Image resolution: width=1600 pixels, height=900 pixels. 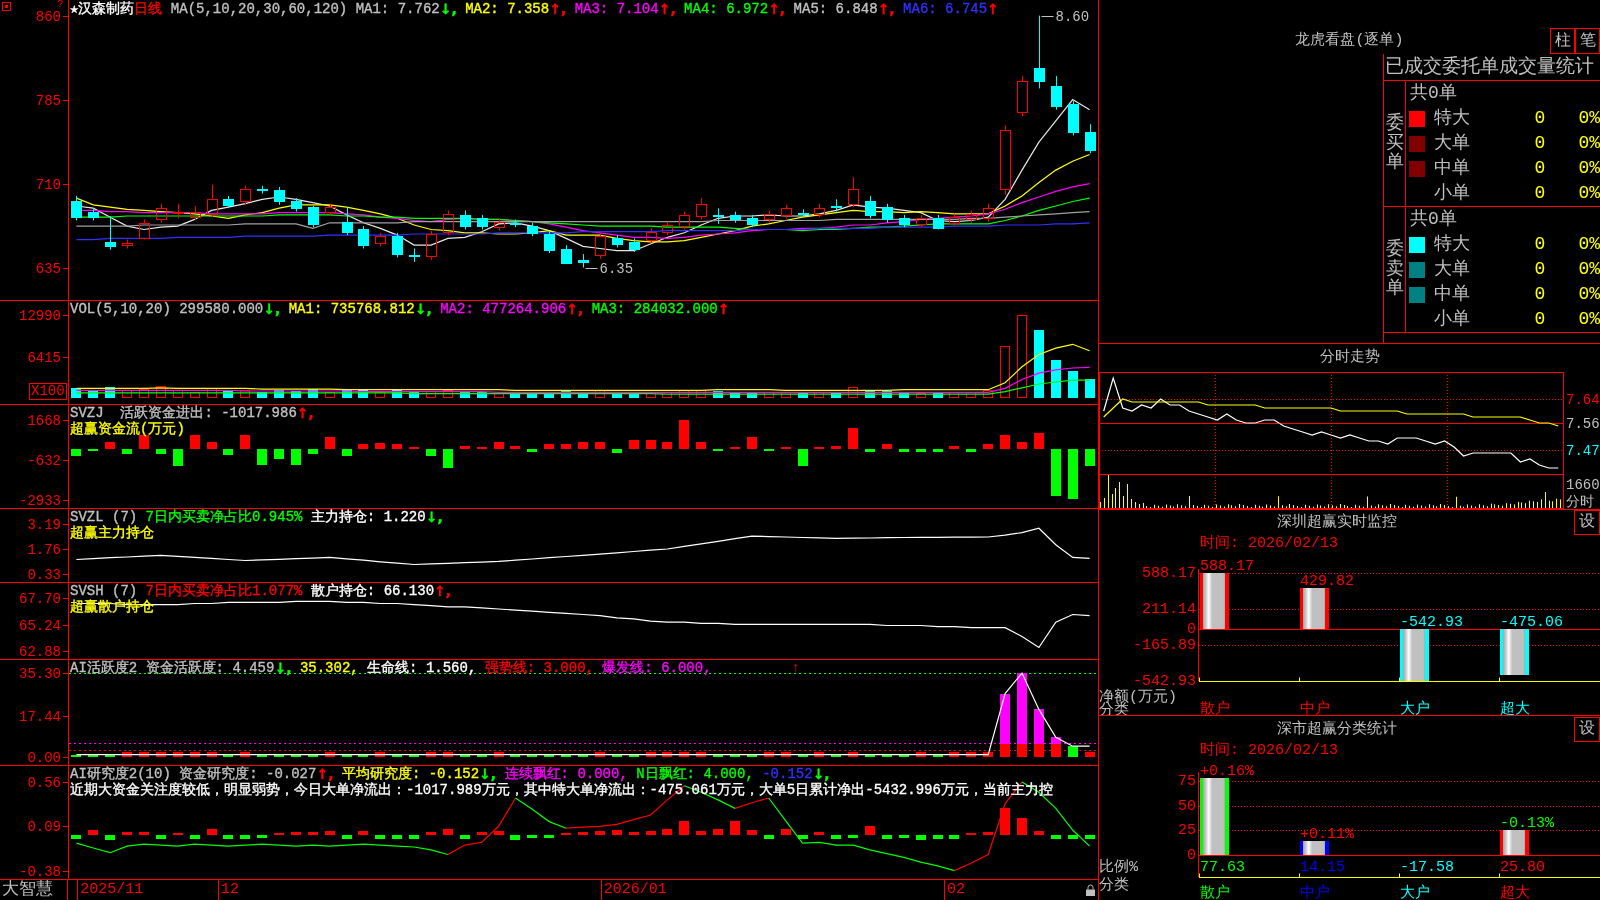 I want to click on price-label: 8.60, so click(x=1072, y=16).